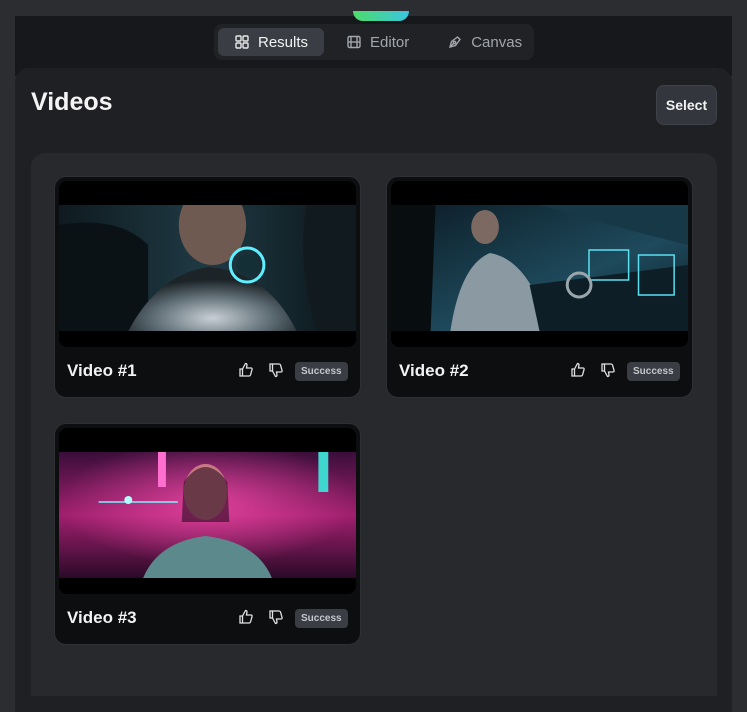 This screenshot has height=712, width=747. What do you see at coordinates (434, 370) in the screenshot?
I see `video-title: Video #2` at bounding box center [434, 370].